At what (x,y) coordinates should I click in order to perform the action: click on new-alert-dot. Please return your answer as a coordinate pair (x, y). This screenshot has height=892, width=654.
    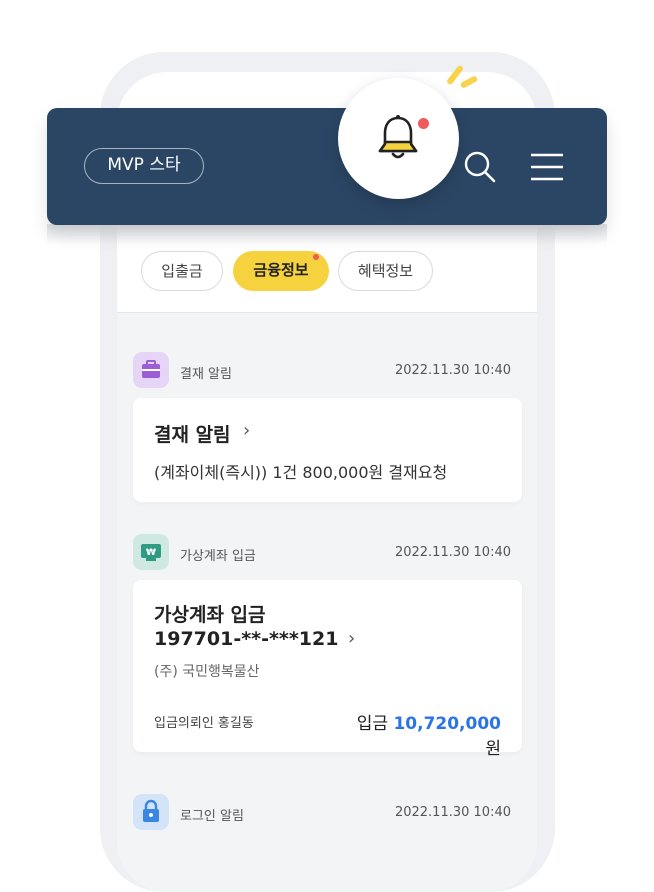
    Looking at the image, I should click on (423, 123).